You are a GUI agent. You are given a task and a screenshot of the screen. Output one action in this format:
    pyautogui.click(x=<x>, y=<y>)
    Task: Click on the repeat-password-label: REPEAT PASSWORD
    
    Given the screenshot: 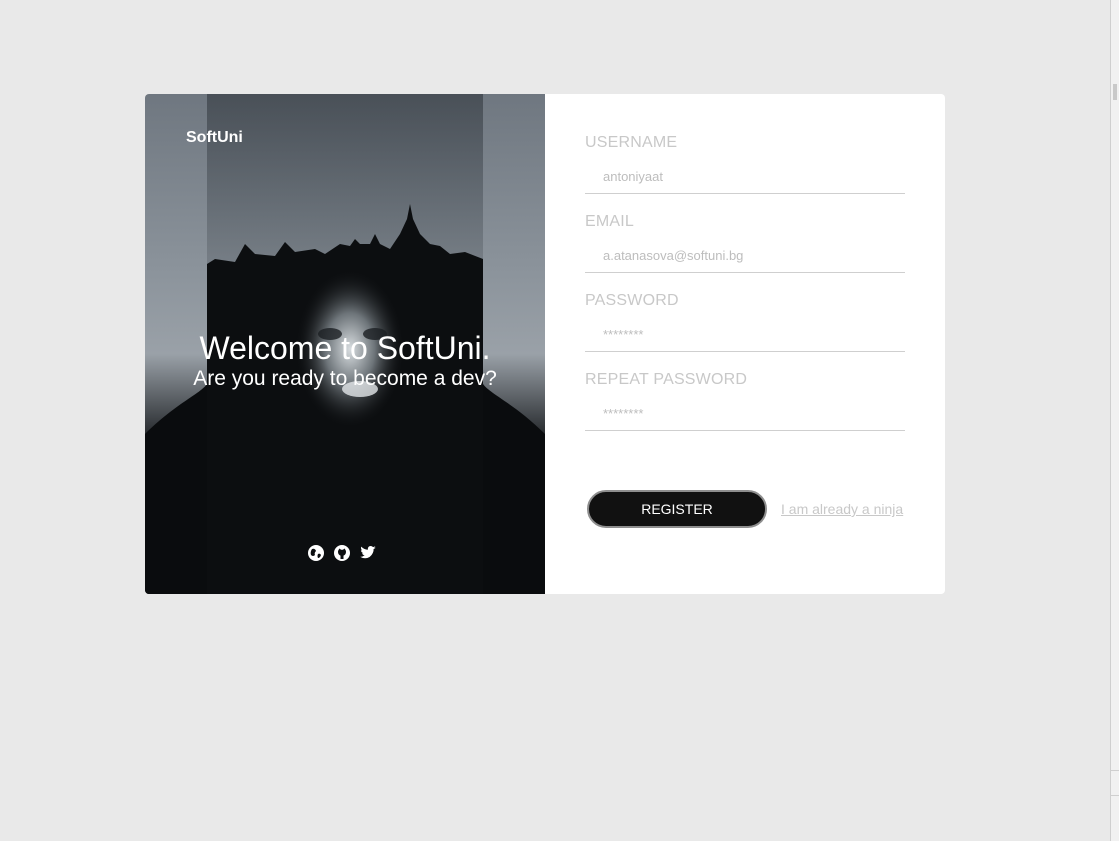 What is the action you would take?
    pyautogui.click(x=666, y=379)
    